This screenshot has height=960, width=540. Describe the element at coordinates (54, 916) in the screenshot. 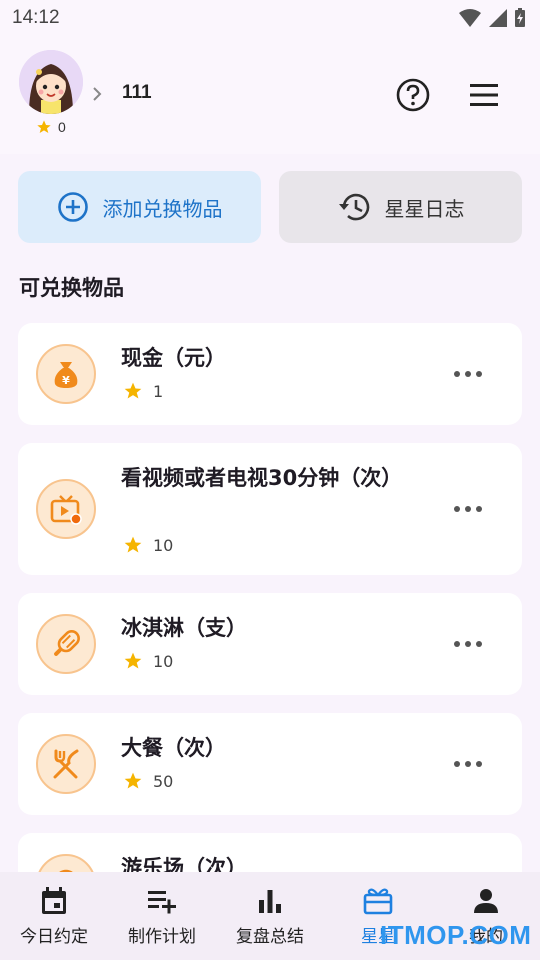

I see `nav-today: 今日约定` at that location.